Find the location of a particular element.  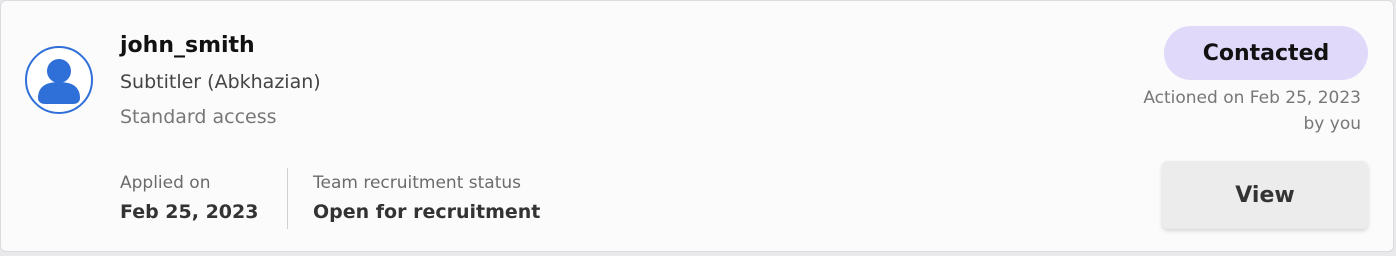

user-avatar-icon is located at coordinates (59, 80).